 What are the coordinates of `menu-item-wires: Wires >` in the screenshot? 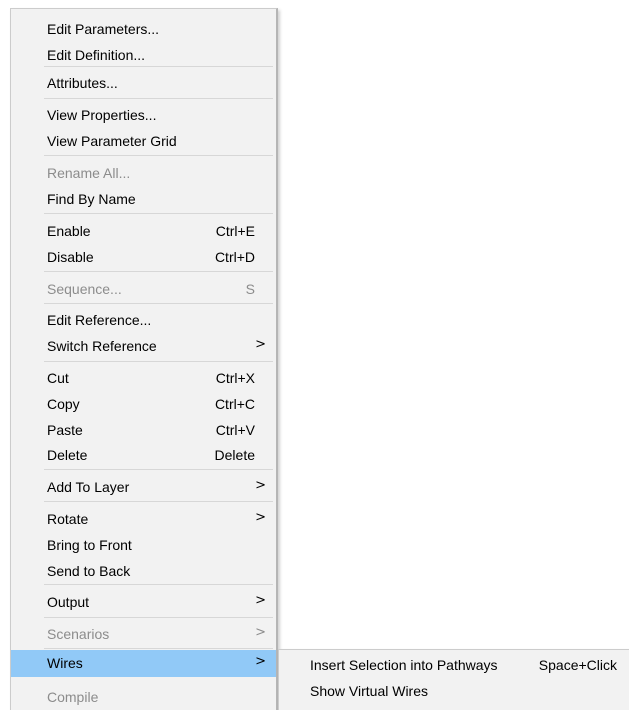 It's located at (143, 663).